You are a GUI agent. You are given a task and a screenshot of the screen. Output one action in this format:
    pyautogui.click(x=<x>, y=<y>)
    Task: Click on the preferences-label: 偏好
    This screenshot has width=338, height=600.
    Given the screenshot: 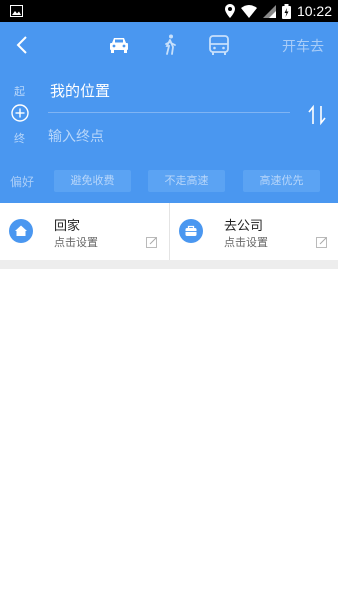 What is the action you would take?
    pyautogui.click(x=22, y=182)
    